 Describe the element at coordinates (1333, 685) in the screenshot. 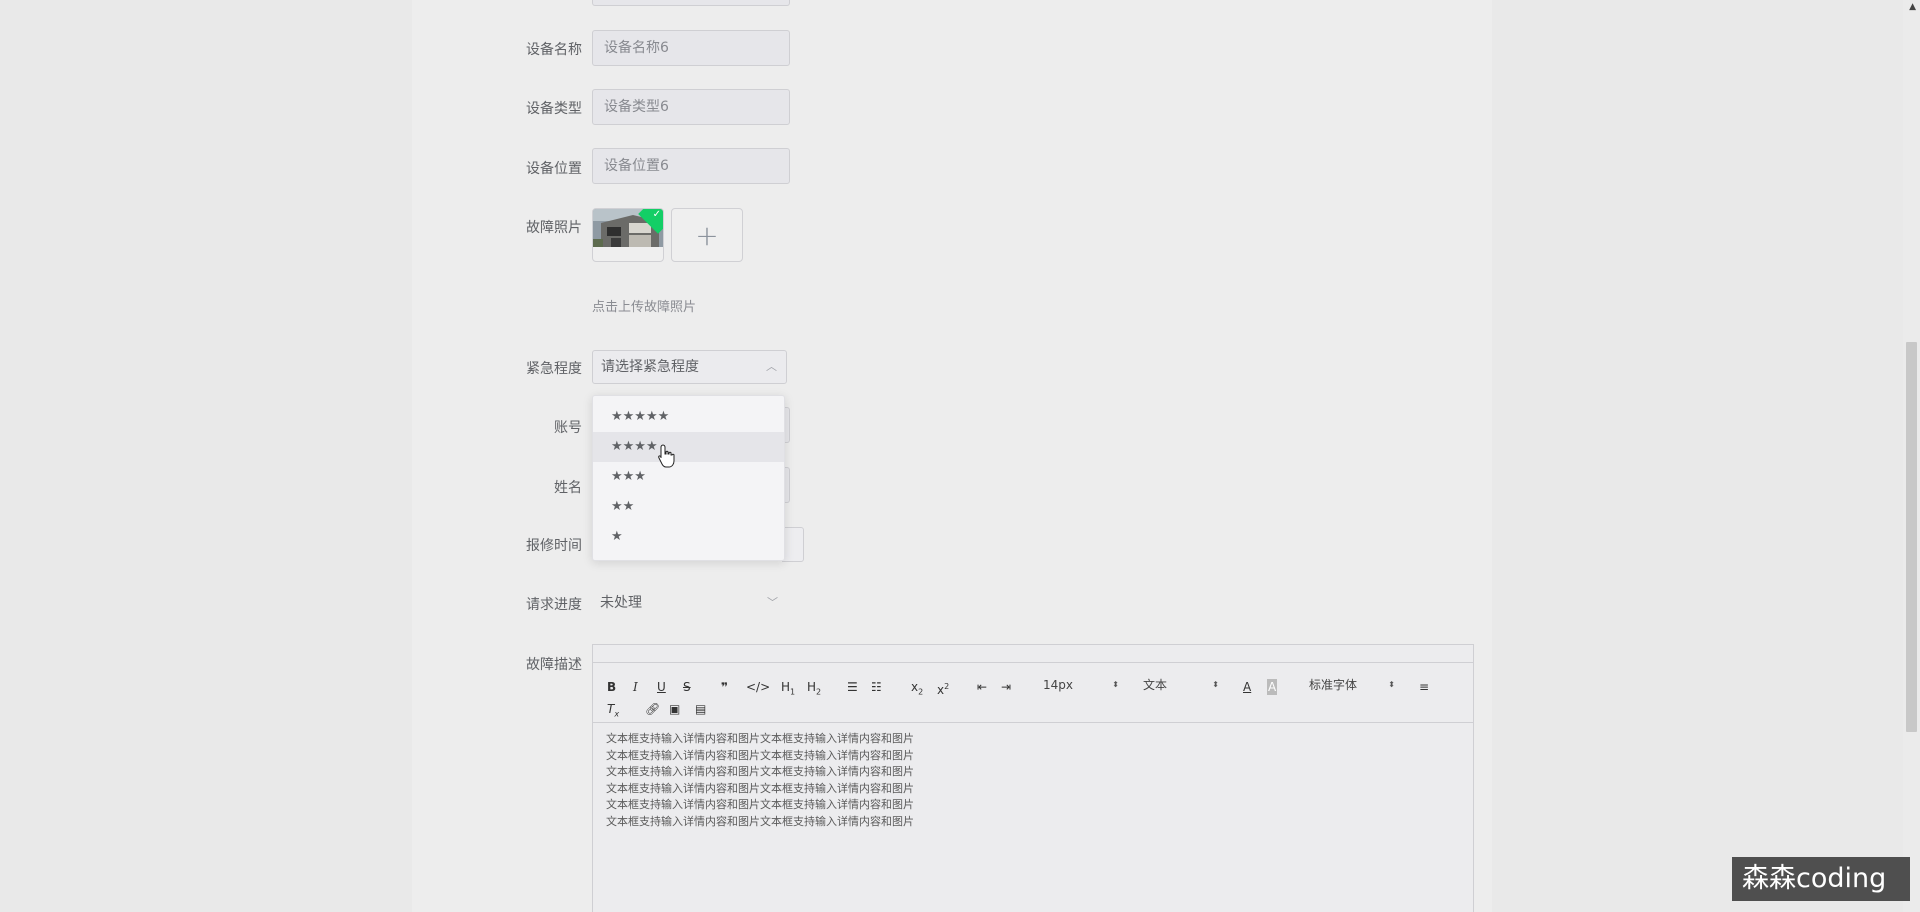

I see `font-family-value: 标准字体` at that location.